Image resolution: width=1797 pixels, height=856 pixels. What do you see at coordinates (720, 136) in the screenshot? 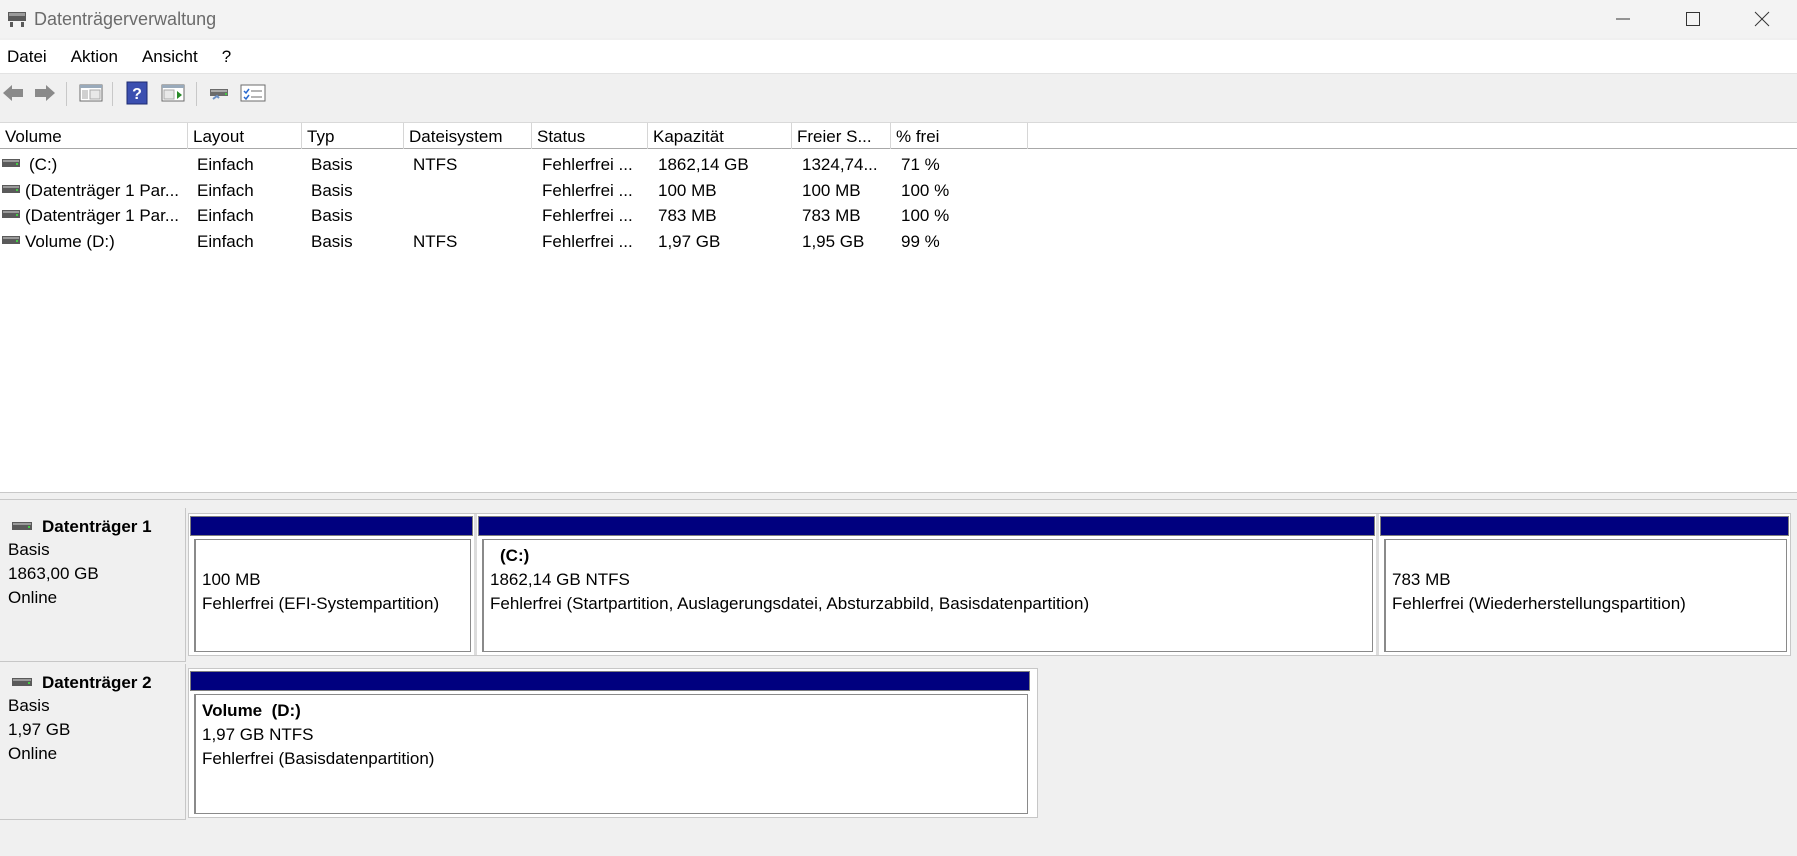
I see `column-header-kapazitaet: Kapazität` at bounding box center [720, 136].